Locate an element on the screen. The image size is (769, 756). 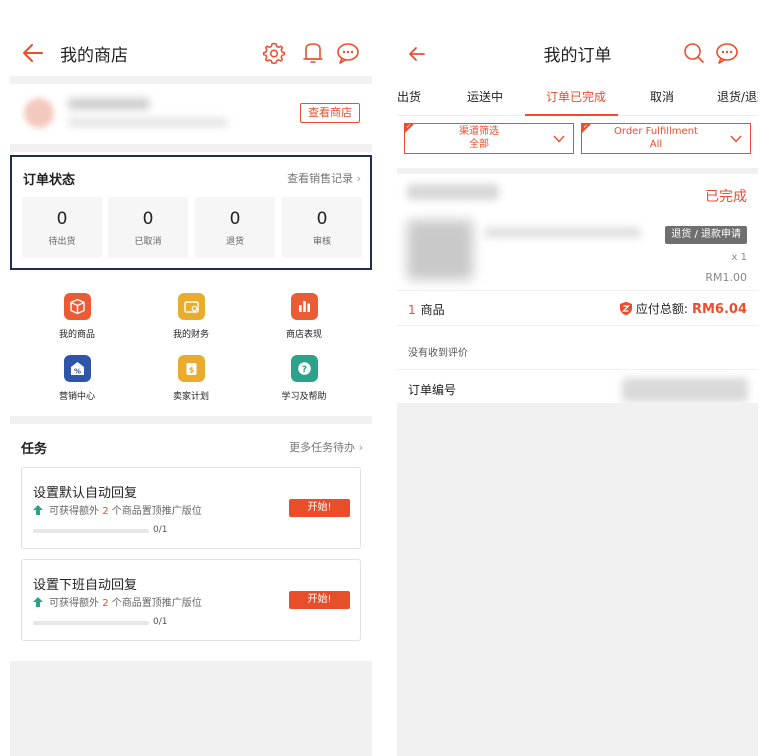
status-label: 已取消 is located at coordinates (148, 242).